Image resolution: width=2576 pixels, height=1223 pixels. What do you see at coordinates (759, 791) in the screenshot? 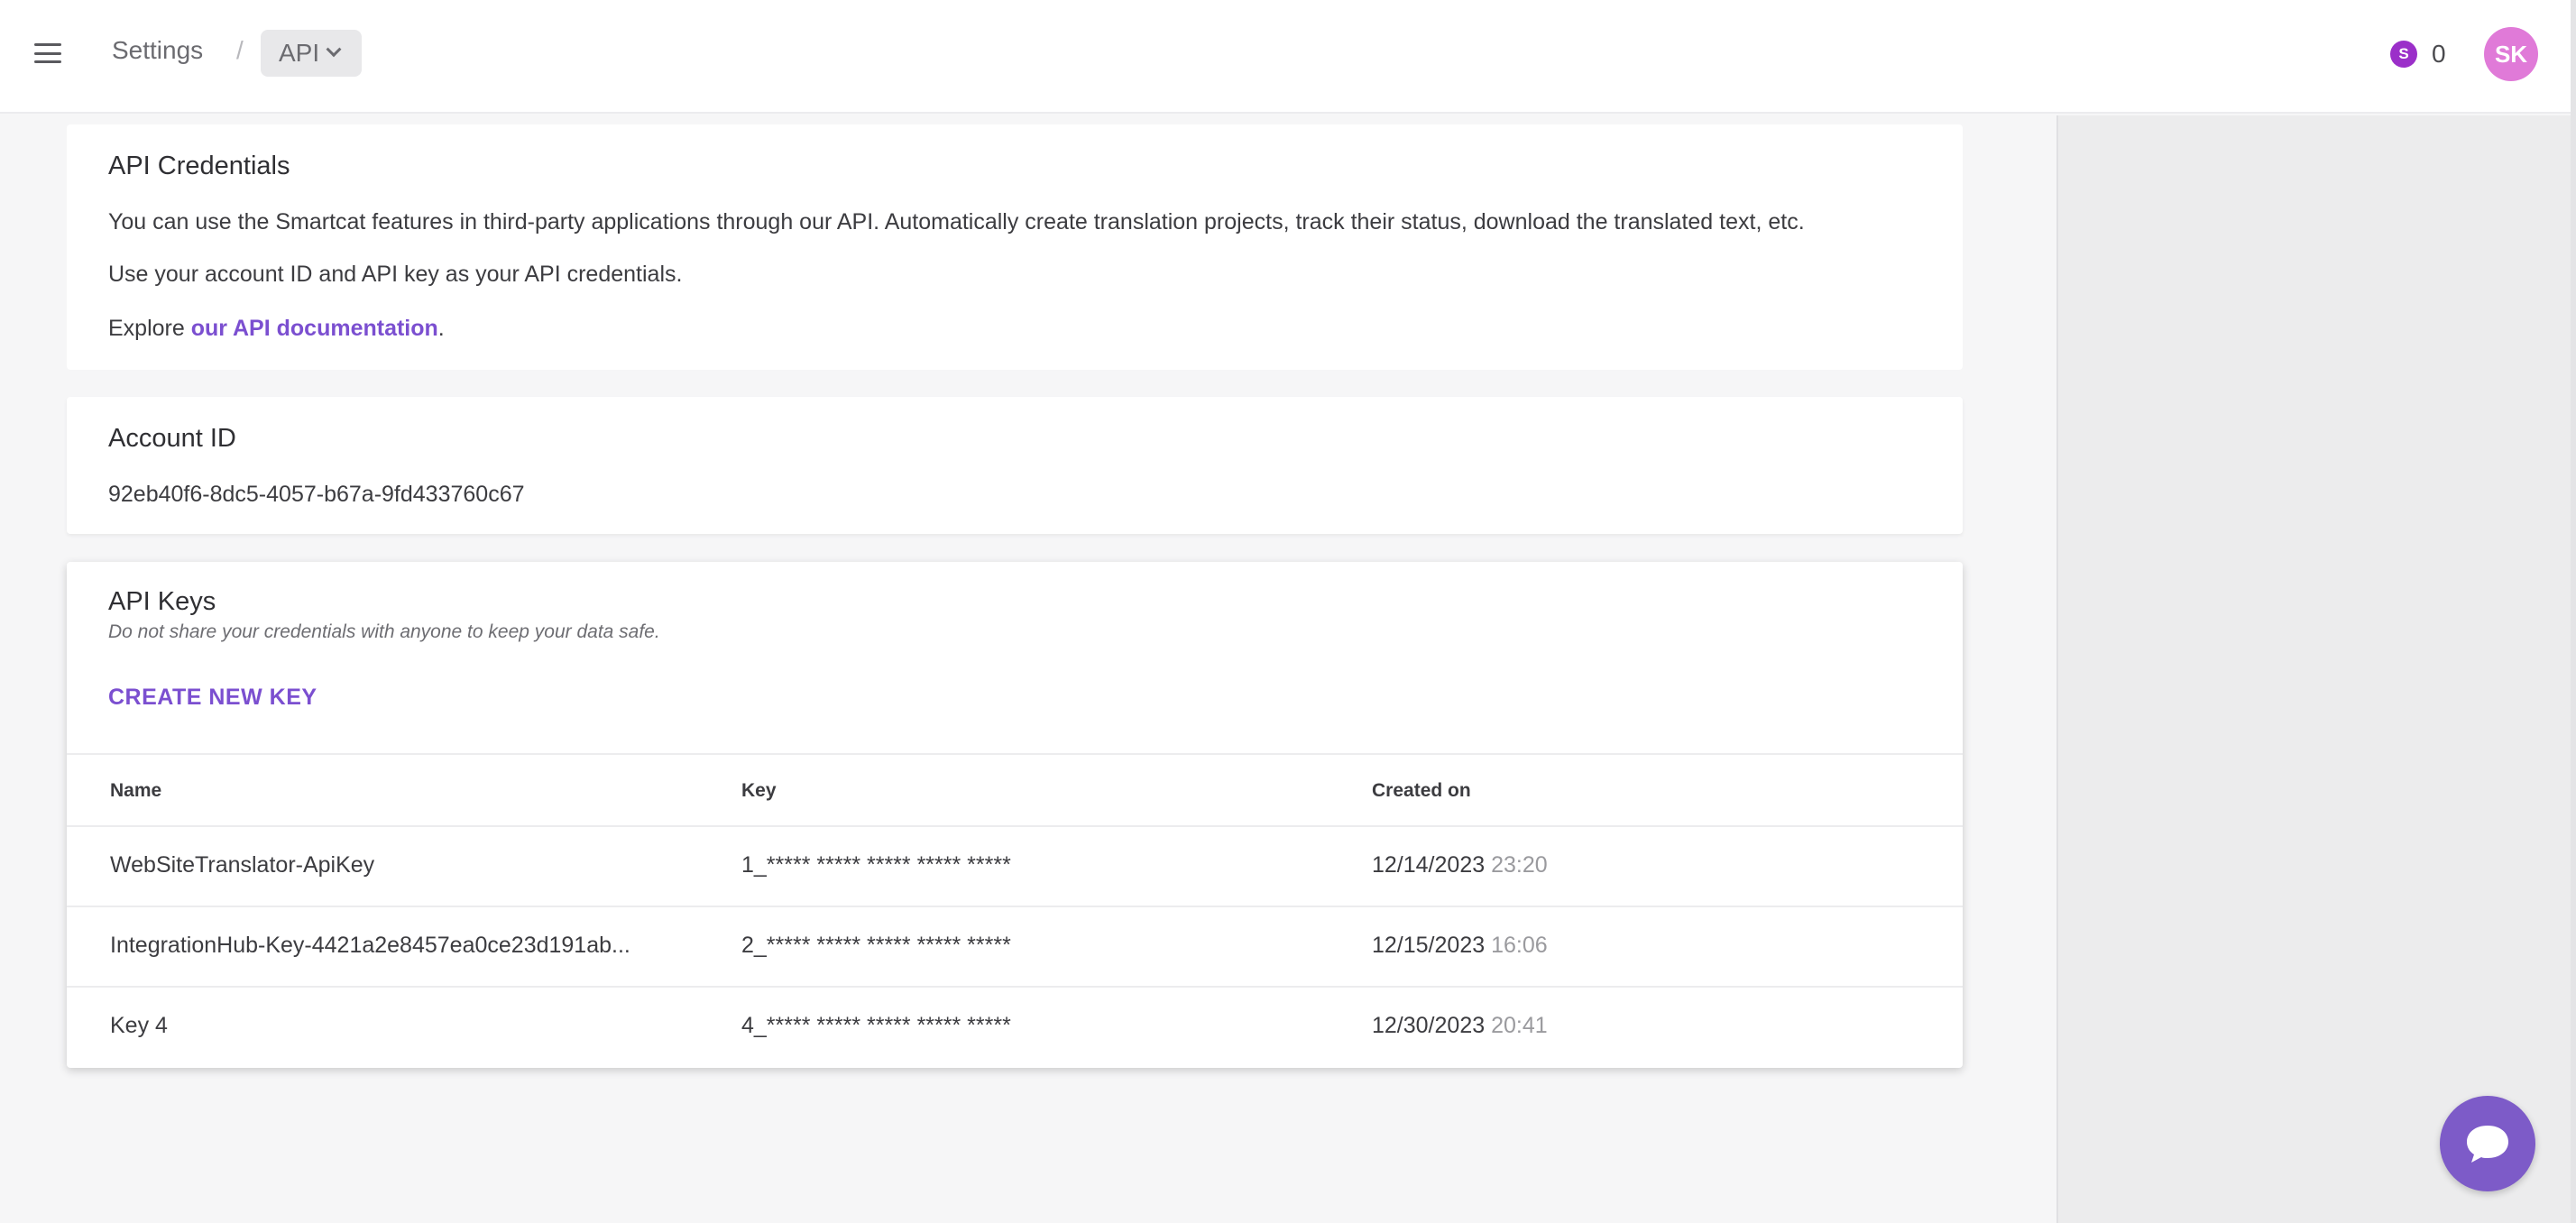
I see `column-header-key: Key` at bounding box center [759, 791].